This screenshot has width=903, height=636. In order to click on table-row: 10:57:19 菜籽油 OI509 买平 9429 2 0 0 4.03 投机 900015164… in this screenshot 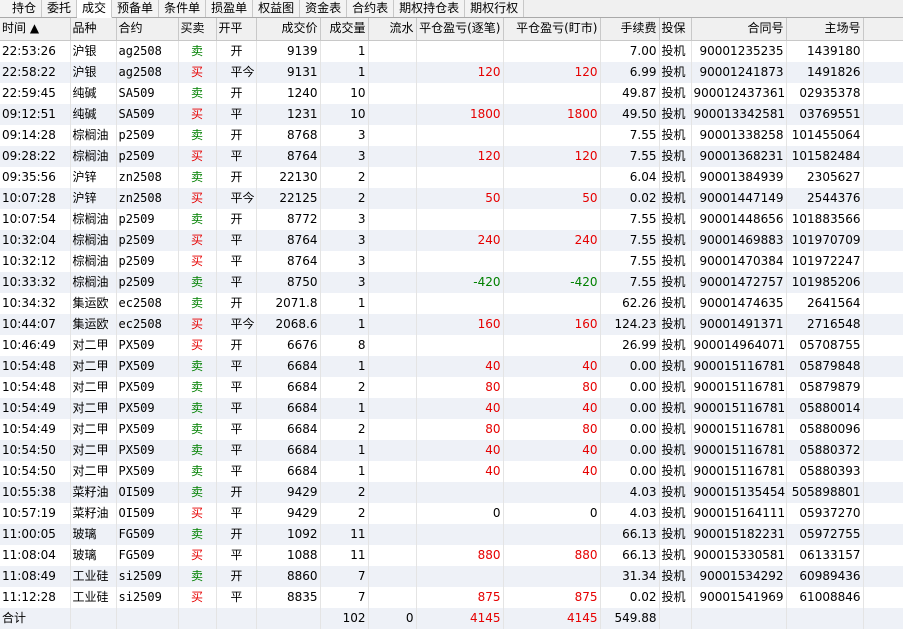, I will do `click(451, 513)`.